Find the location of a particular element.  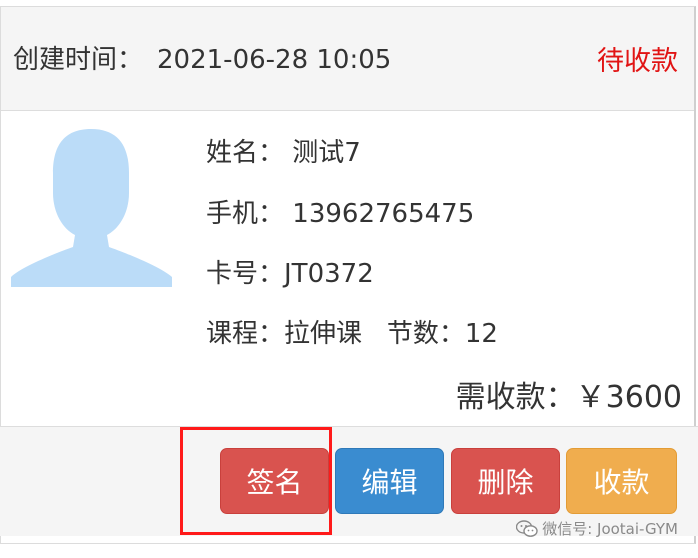

card-number-value: JT0372 is located at coordinates (329, 274).